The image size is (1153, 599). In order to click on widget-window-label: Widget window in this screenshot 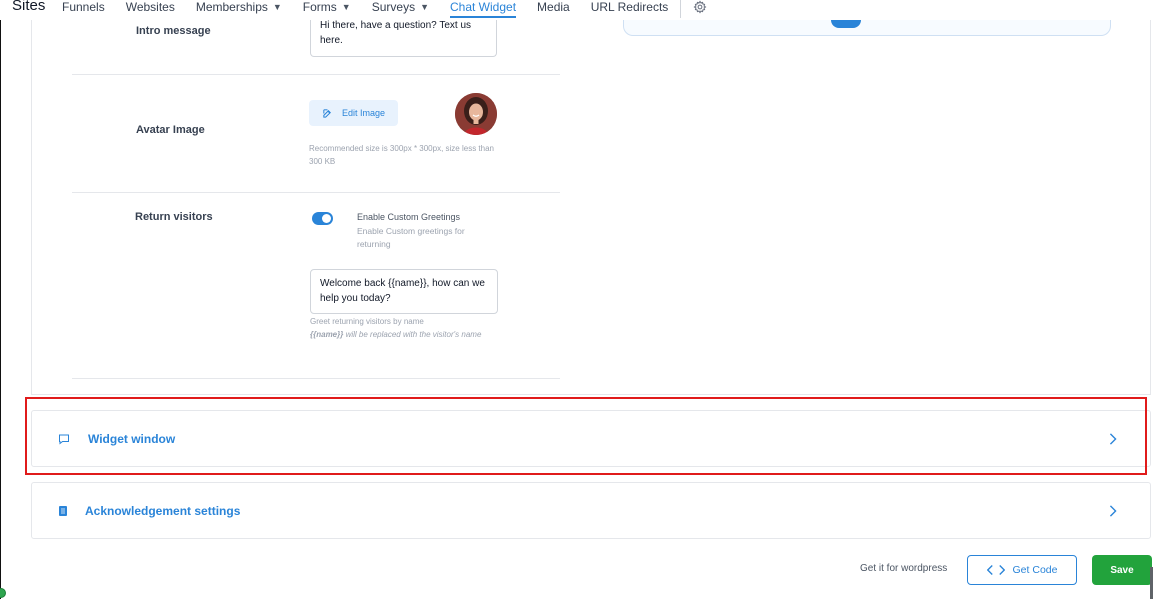, I will do `click(132, 438)`.